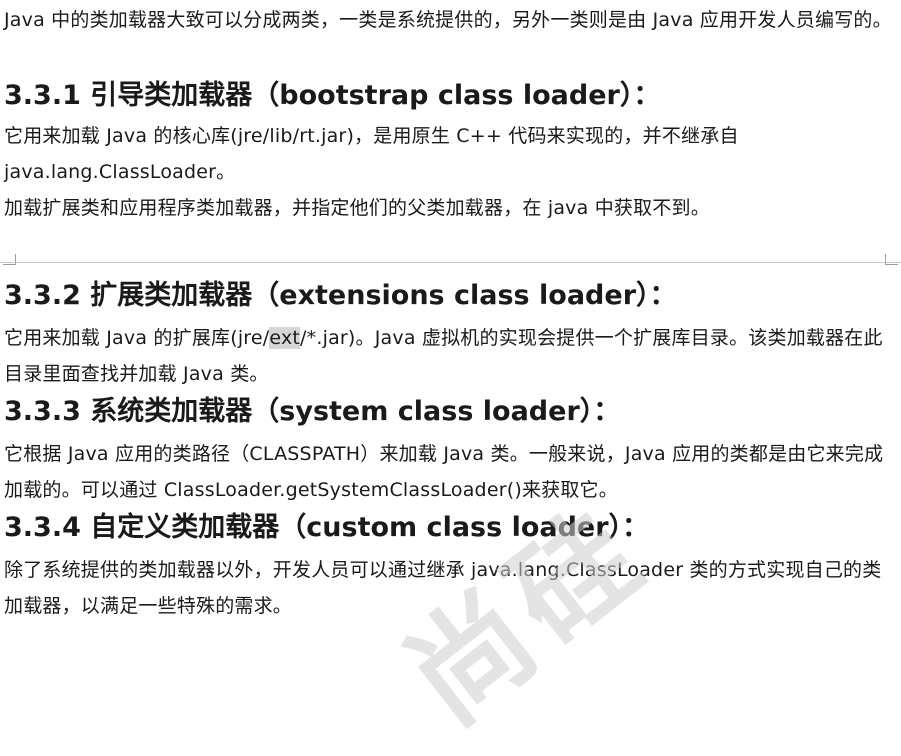  Describe the element at coordinates (332, 95) in the screenshot. I see `heading-bootstrap-class-loader: 3.3.1 引导类加载器（bootstrap class loader）：` at that location.